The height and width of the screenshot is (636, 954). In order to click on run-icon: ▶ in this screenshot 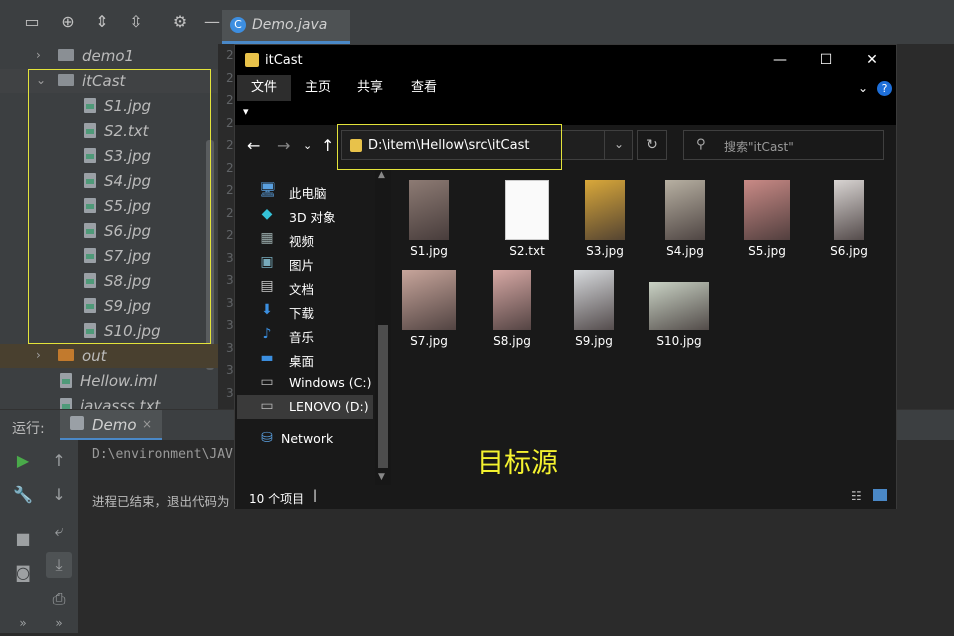, I will do `click(23, 461)`.